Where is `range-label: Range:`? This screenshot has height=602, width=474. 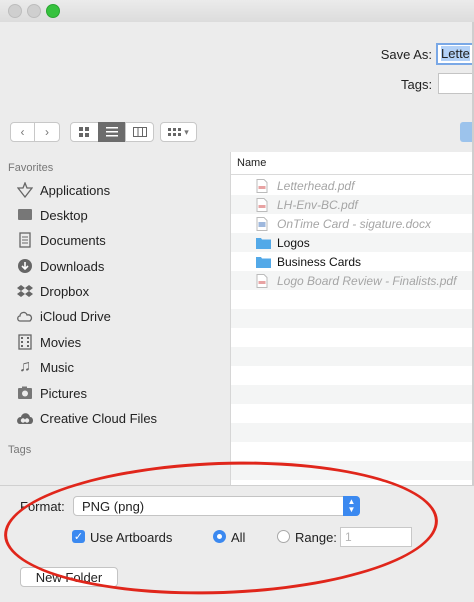
range-label: Range: is located at coordinates (316, 537).